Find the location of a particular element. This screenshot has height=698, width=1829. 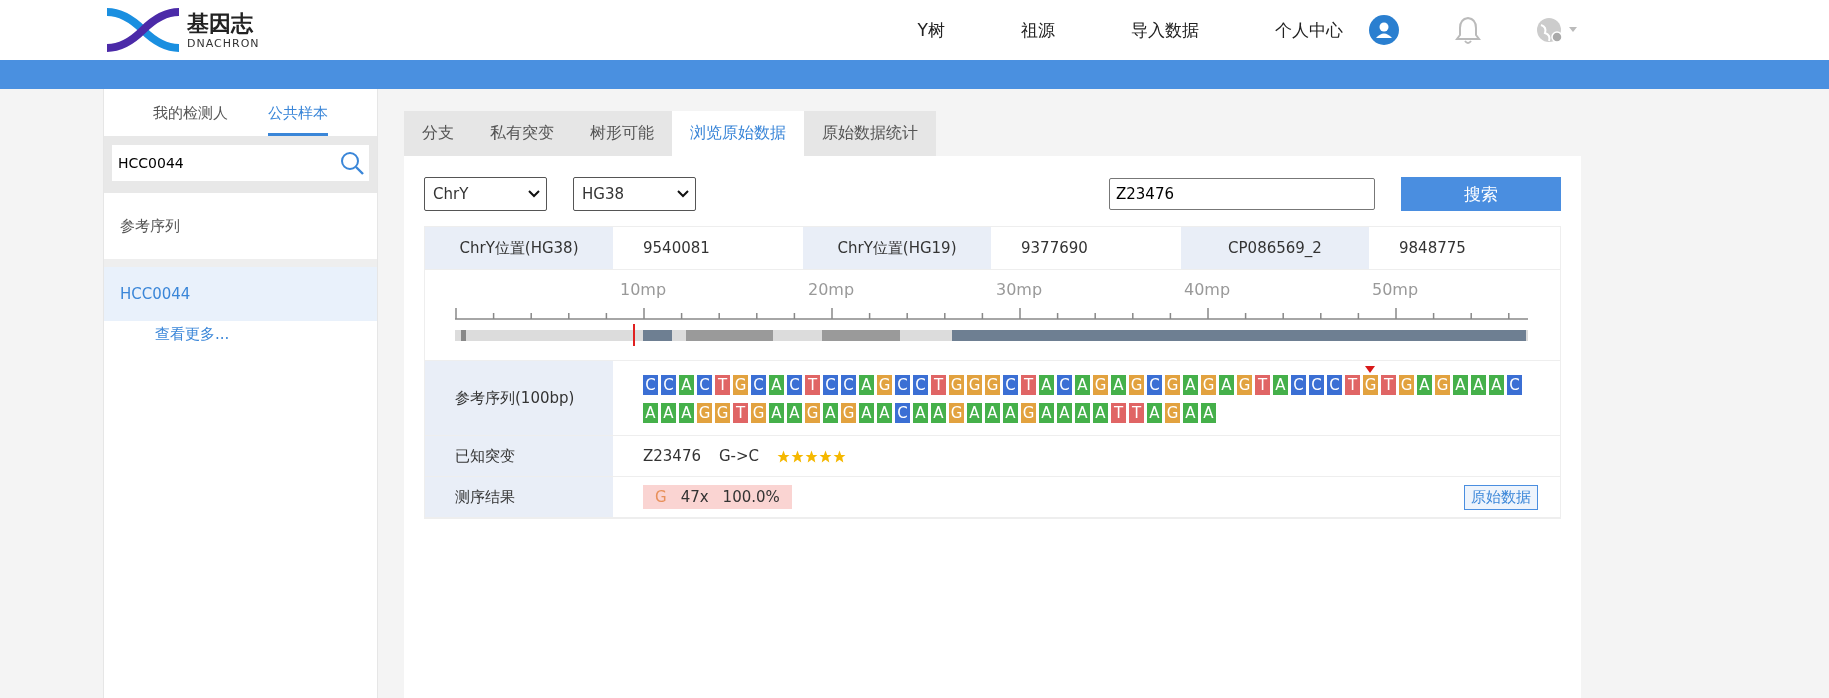

bell-icon is located at coordinates (1468, 30).